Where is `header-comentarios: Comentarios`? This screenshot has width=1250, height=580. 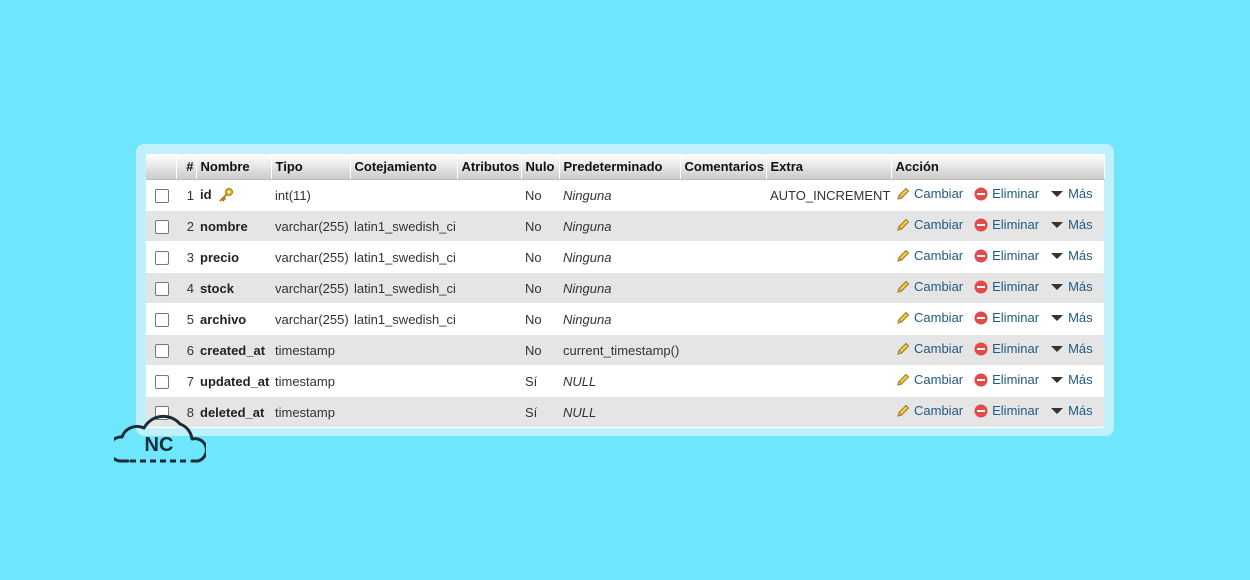 header-comentarios: Comentarios is located at coordinates (723, 167).